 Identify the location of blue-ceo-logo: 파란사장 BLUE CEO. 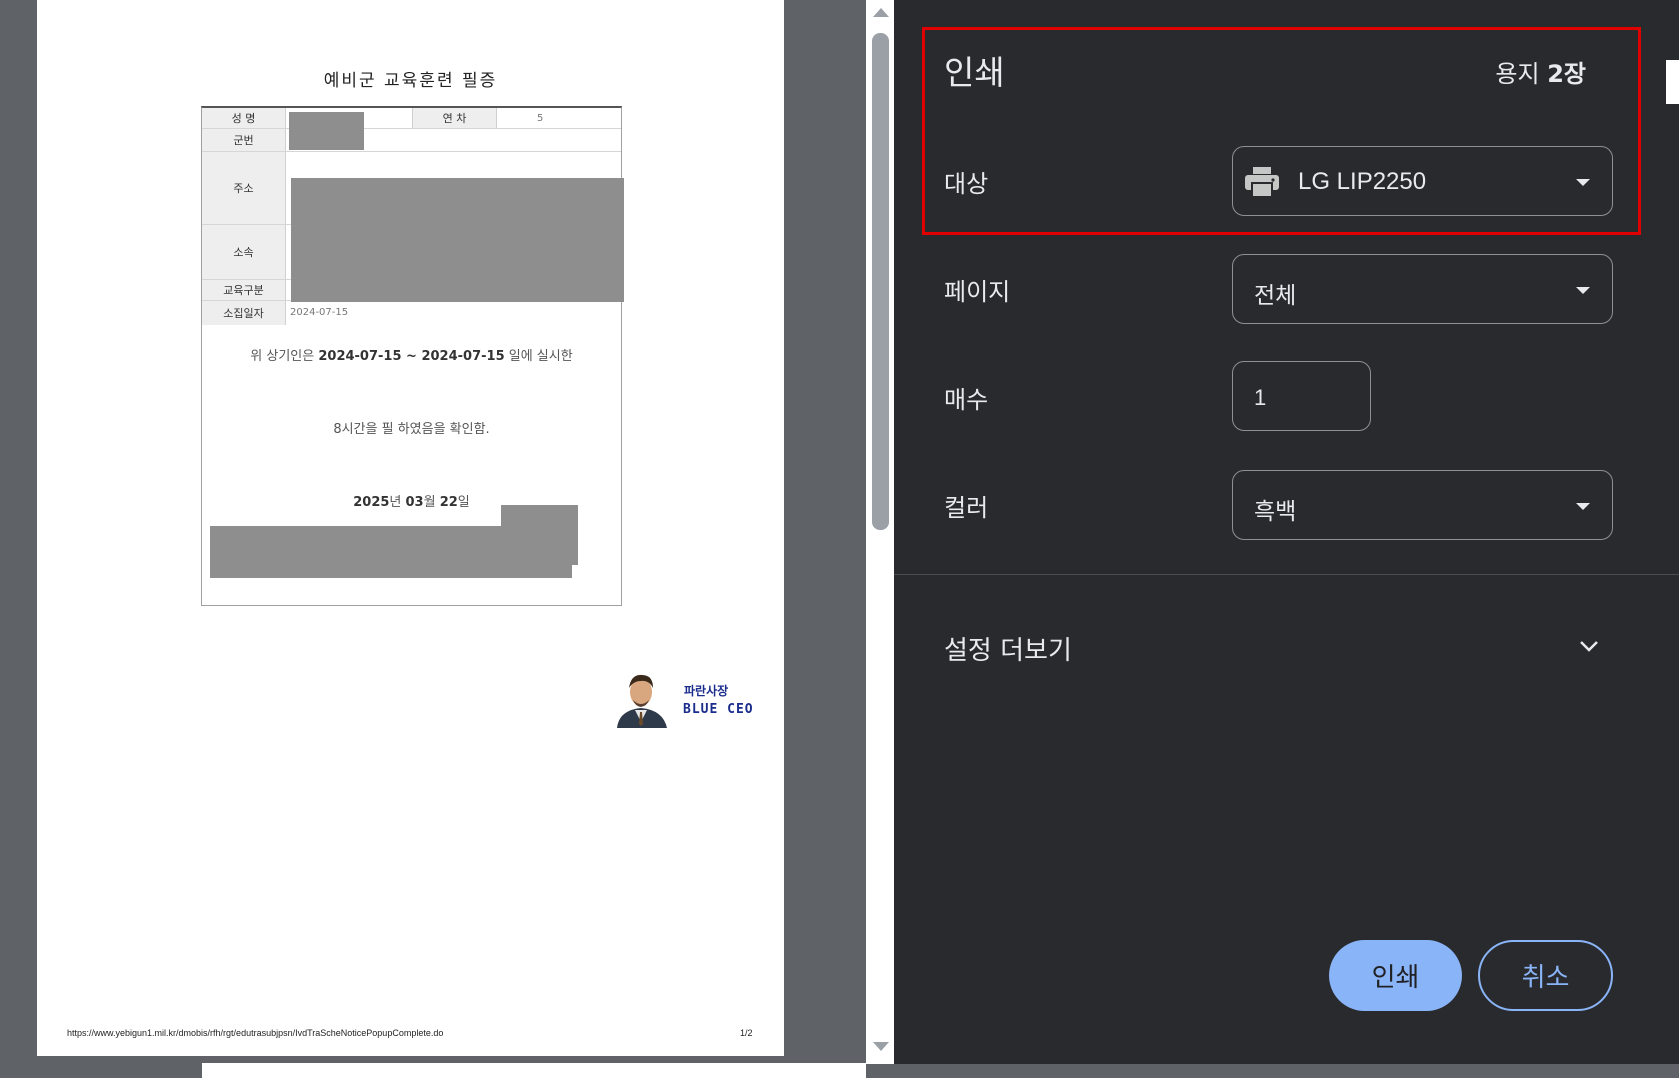
(686, 698).